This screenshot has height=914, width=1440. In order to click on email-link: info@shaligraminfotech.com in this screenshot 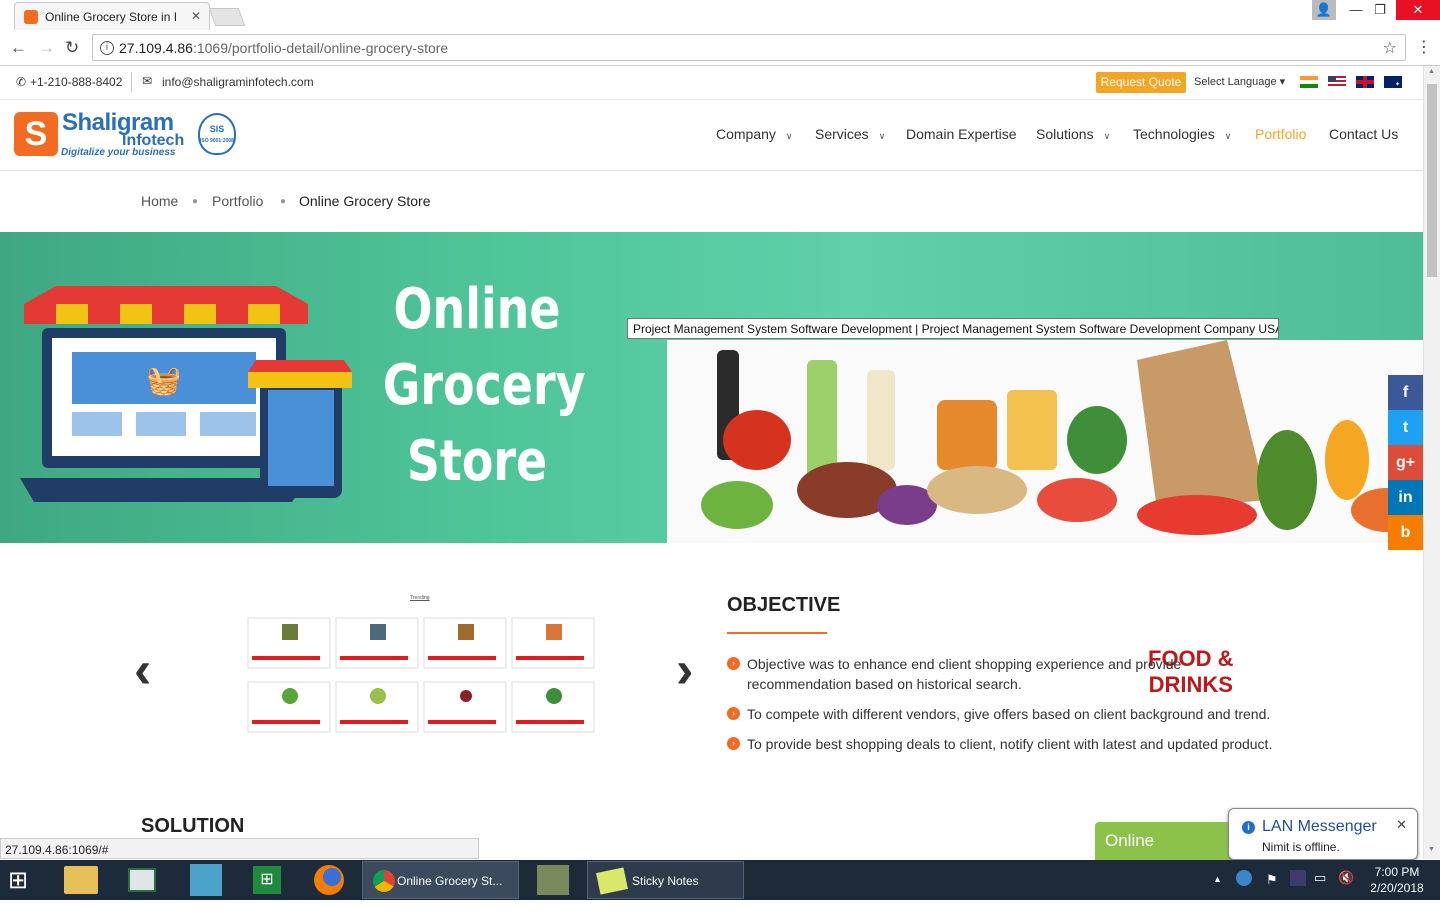, I will do `click(238, 82)`.